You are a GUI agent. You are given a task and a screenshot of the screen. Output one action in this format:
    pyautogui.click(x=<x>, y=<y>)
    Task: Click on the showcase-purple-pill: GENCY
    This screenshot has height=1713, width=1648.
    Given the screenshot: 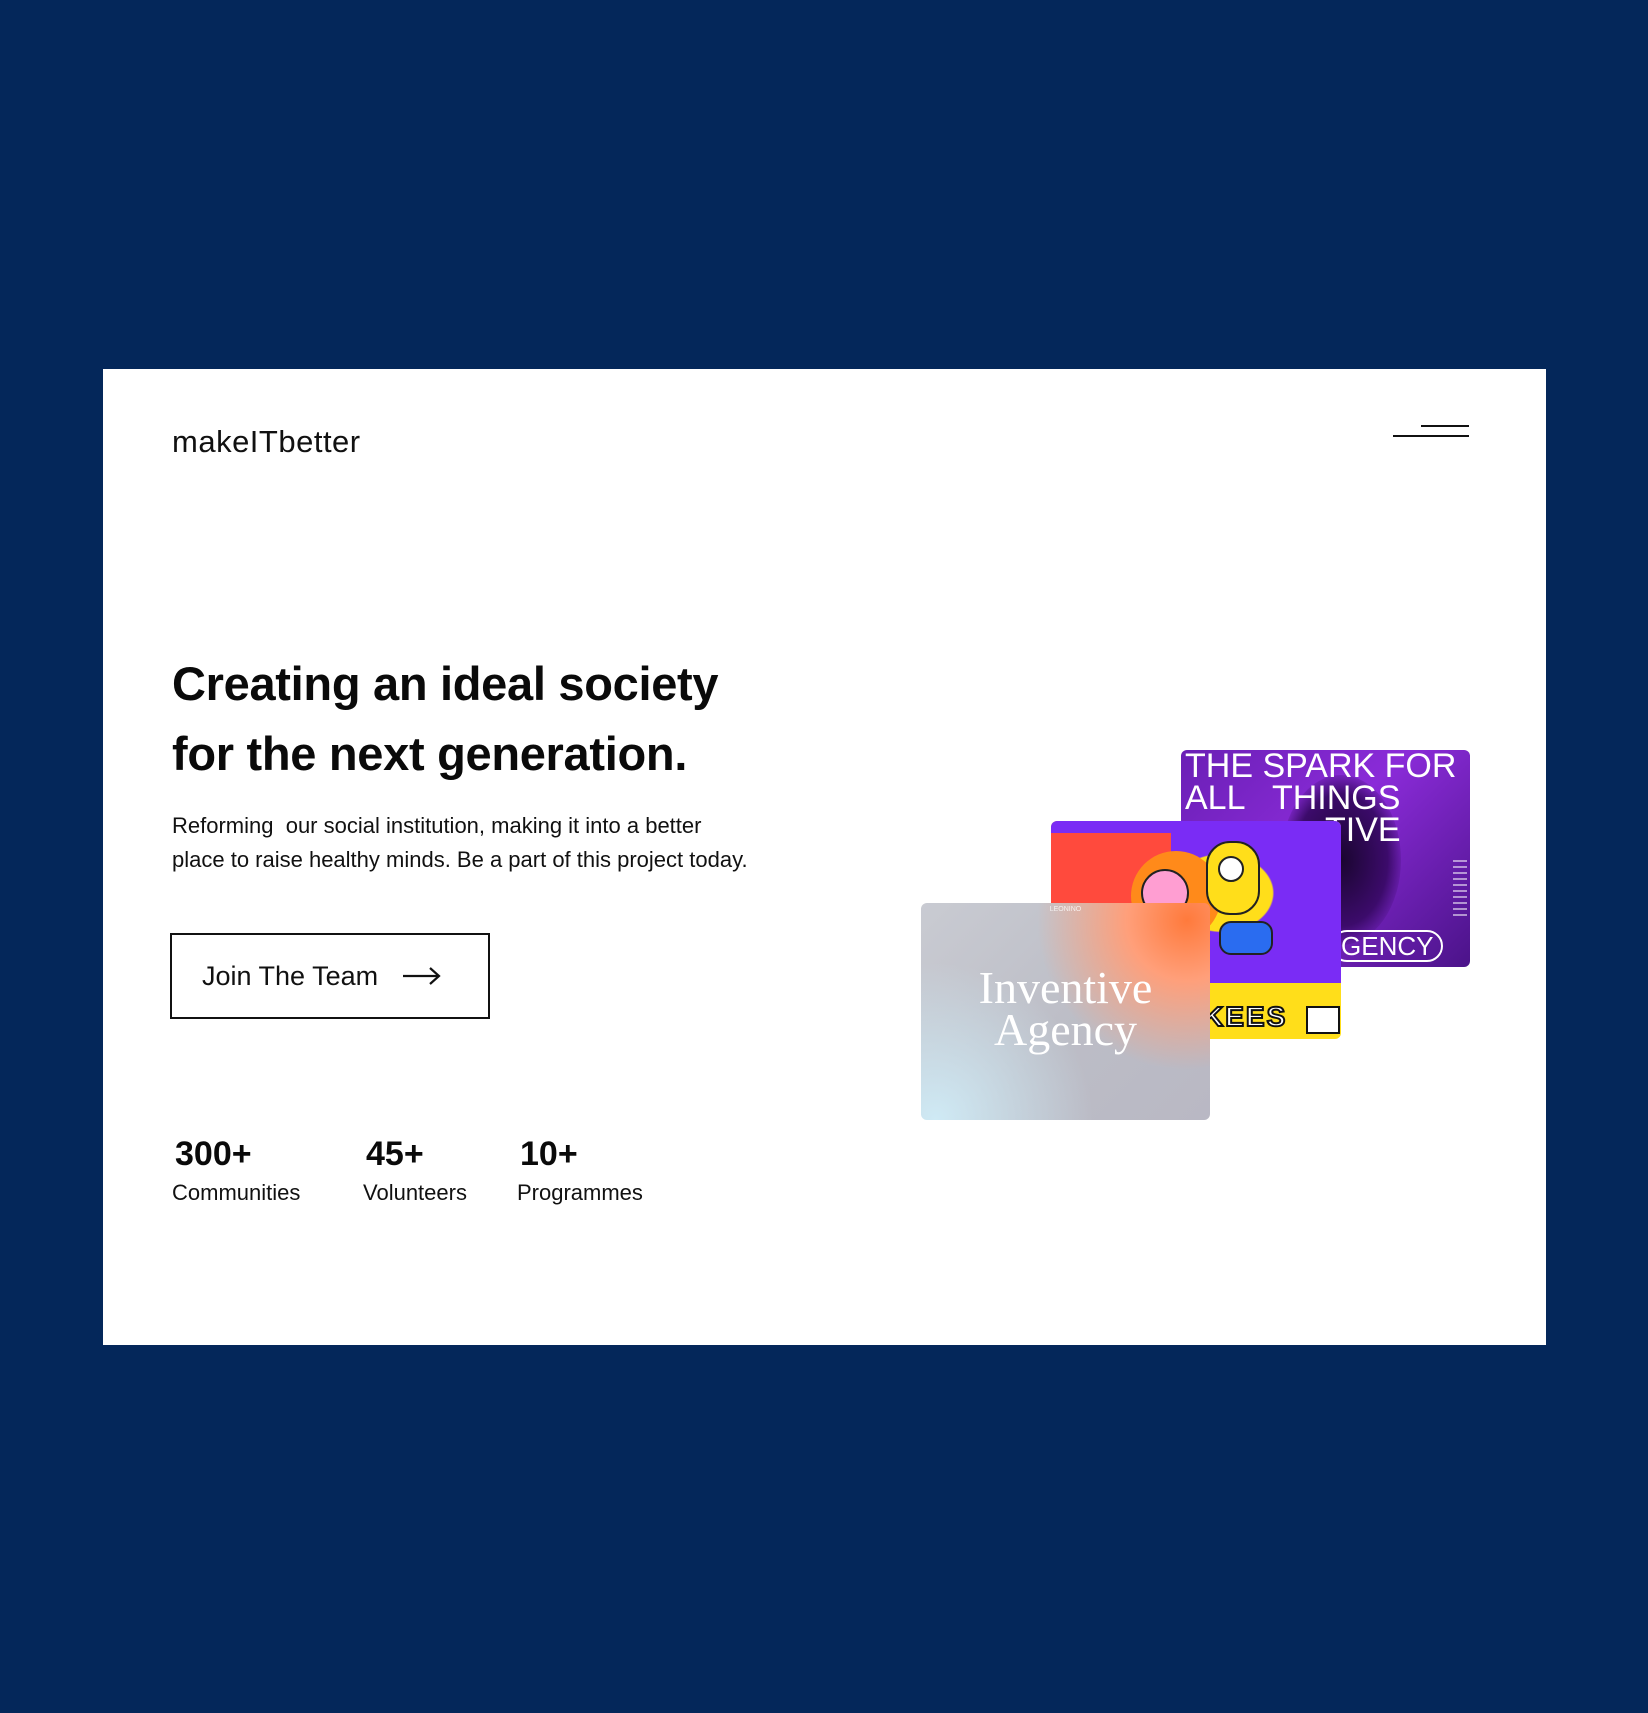 What is the action you would take?
    pyautogui.click(x=1387, y=946)
    